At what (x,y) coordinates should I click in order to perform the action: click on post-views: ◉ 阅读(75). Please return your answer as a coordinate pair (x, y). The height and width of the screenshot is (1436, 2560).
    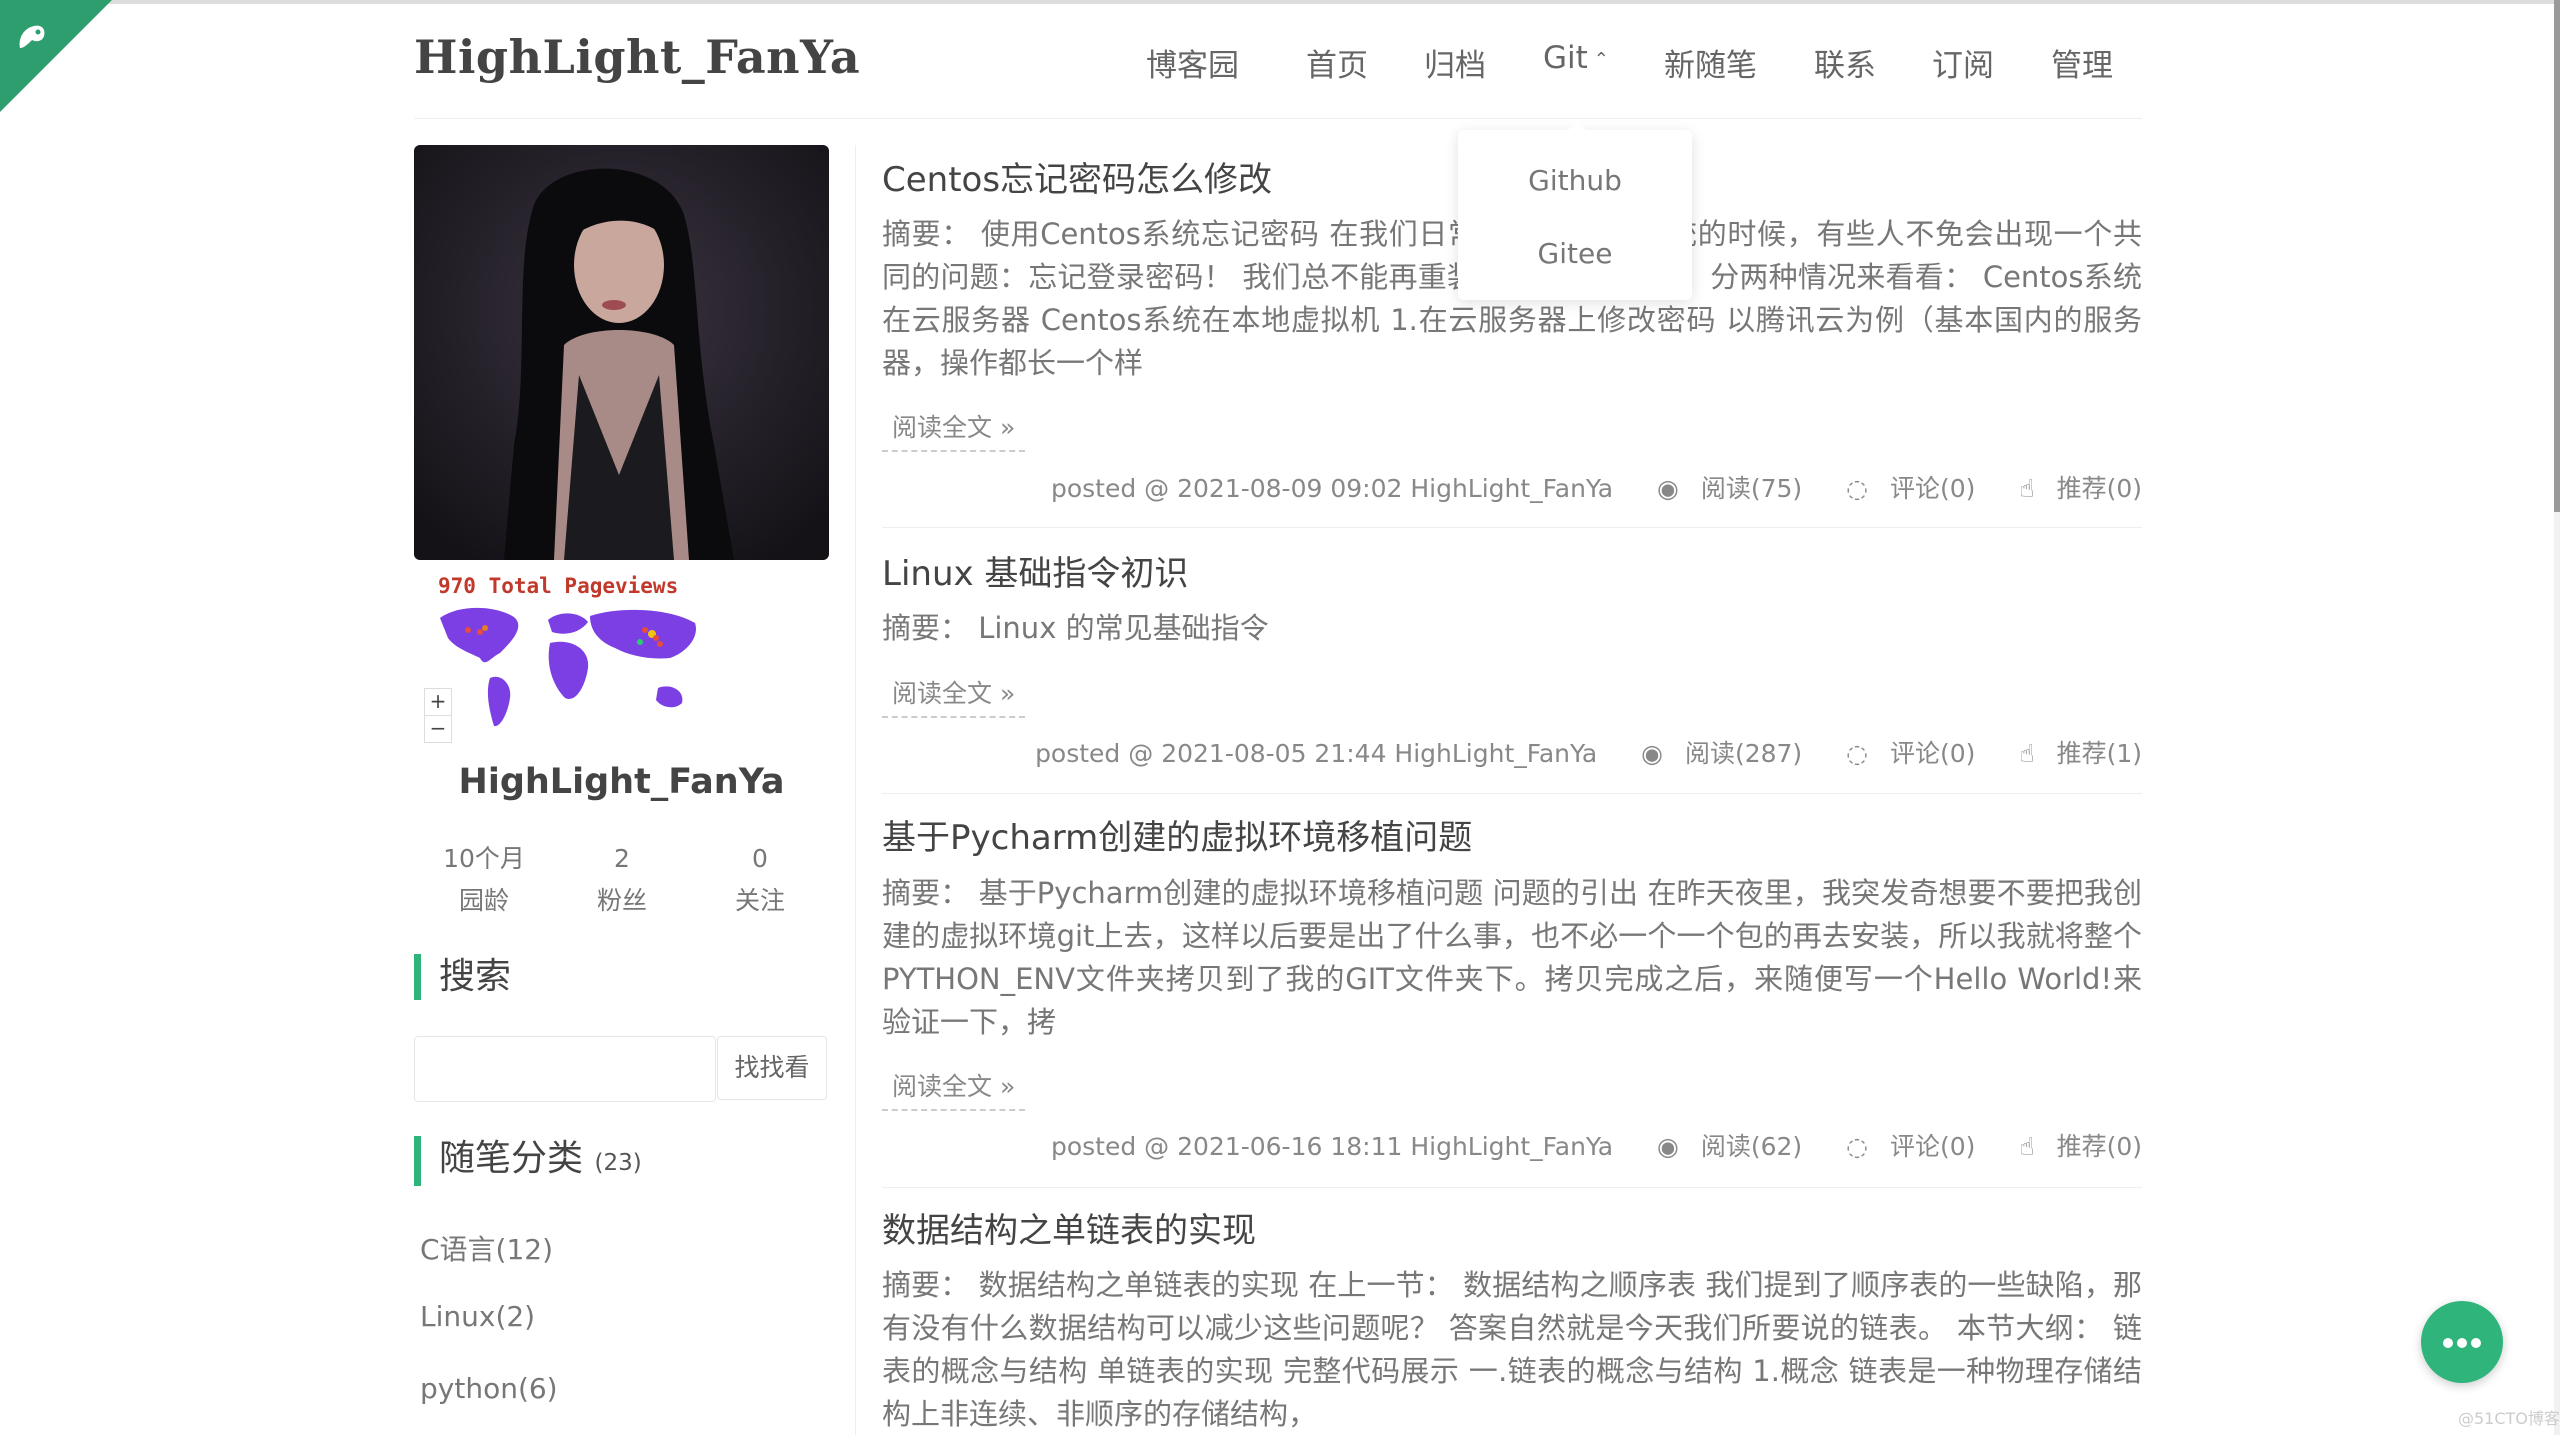
    Looking at the image, I should click on (1720, 488).